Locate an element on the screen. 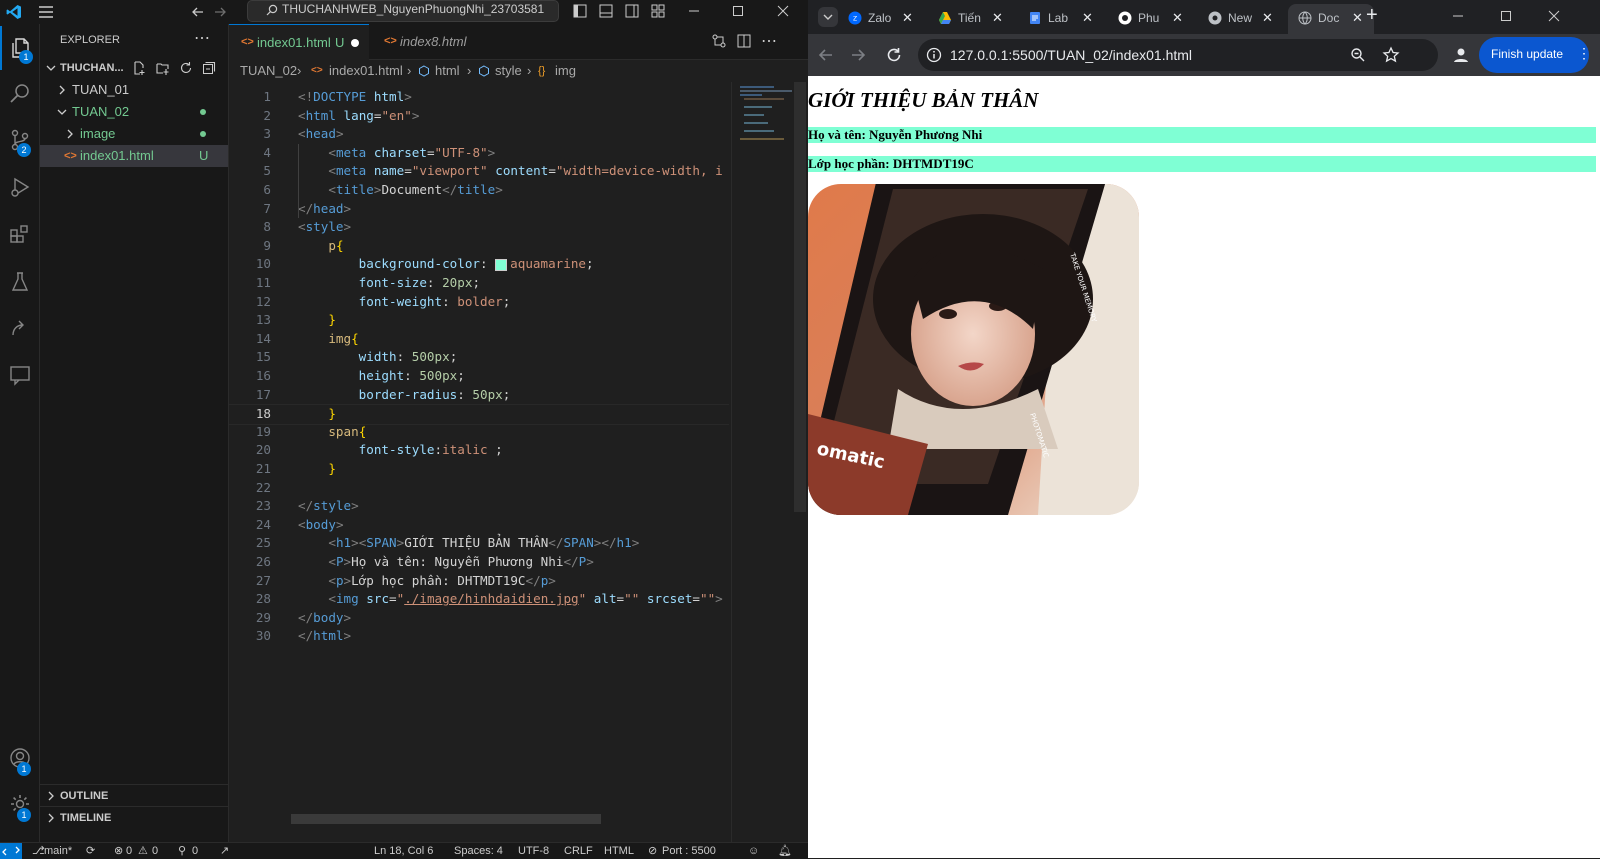 Image resolution: width=1600 pixels, height=859 pixels. language-mode: HTML is located at coordinates (619, 851).